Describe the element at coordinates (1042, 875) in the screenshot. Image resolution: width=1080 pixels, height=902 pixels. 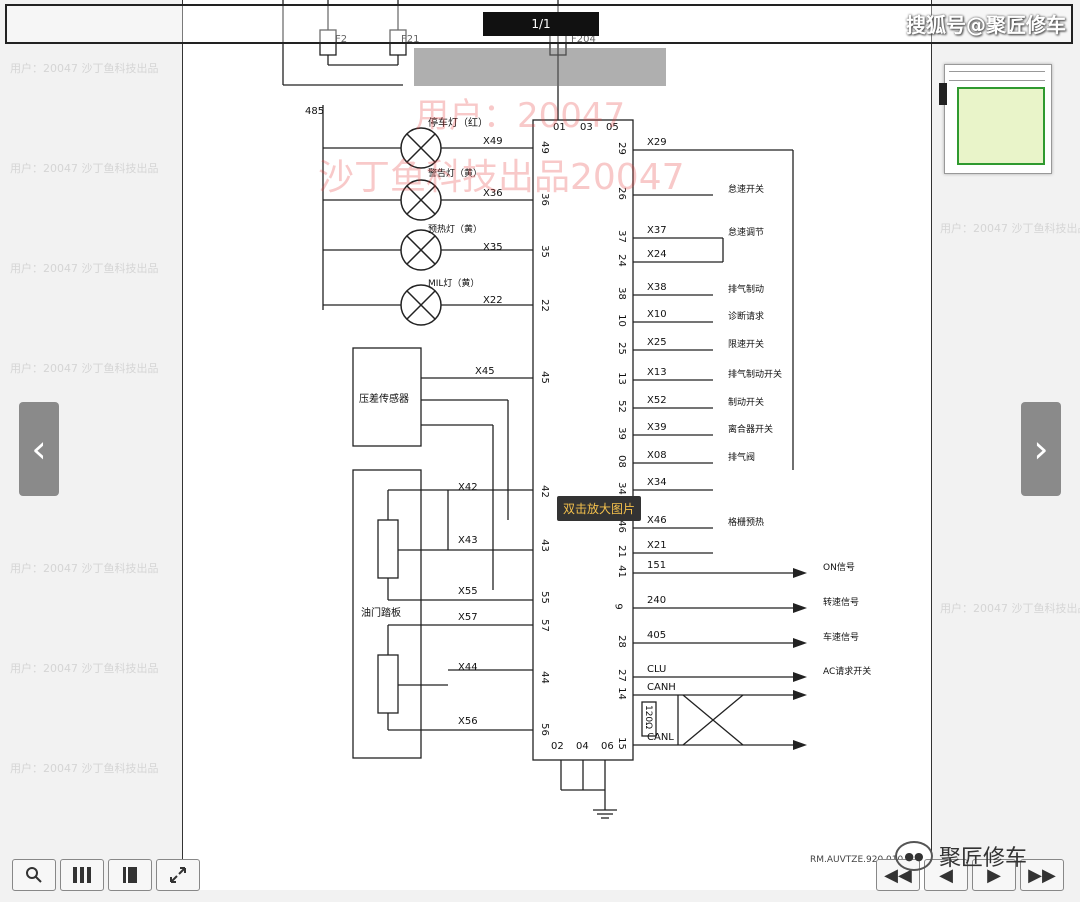
I see `last-page-icon: ▶▶` at that location.